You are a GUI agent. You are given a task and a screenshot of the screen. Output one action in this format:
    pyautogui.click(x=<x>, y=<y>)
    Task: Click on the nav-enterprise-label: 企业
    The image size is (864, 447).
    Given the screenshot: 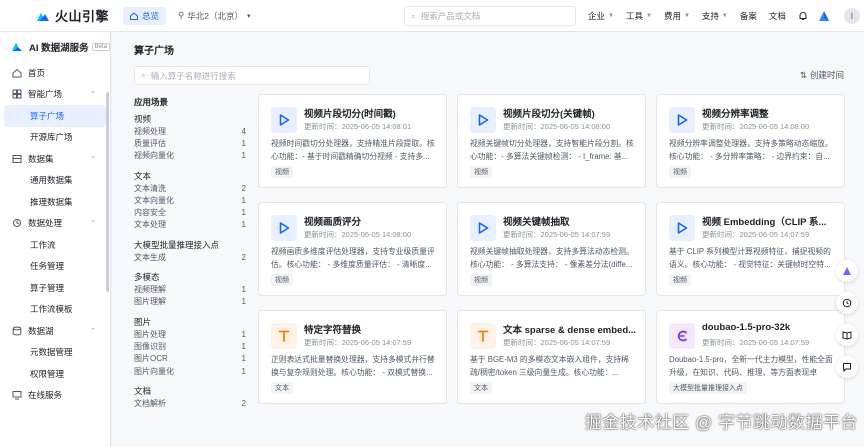 What is the action you would take?
    pyautogui.click(x=597, y=16)
    